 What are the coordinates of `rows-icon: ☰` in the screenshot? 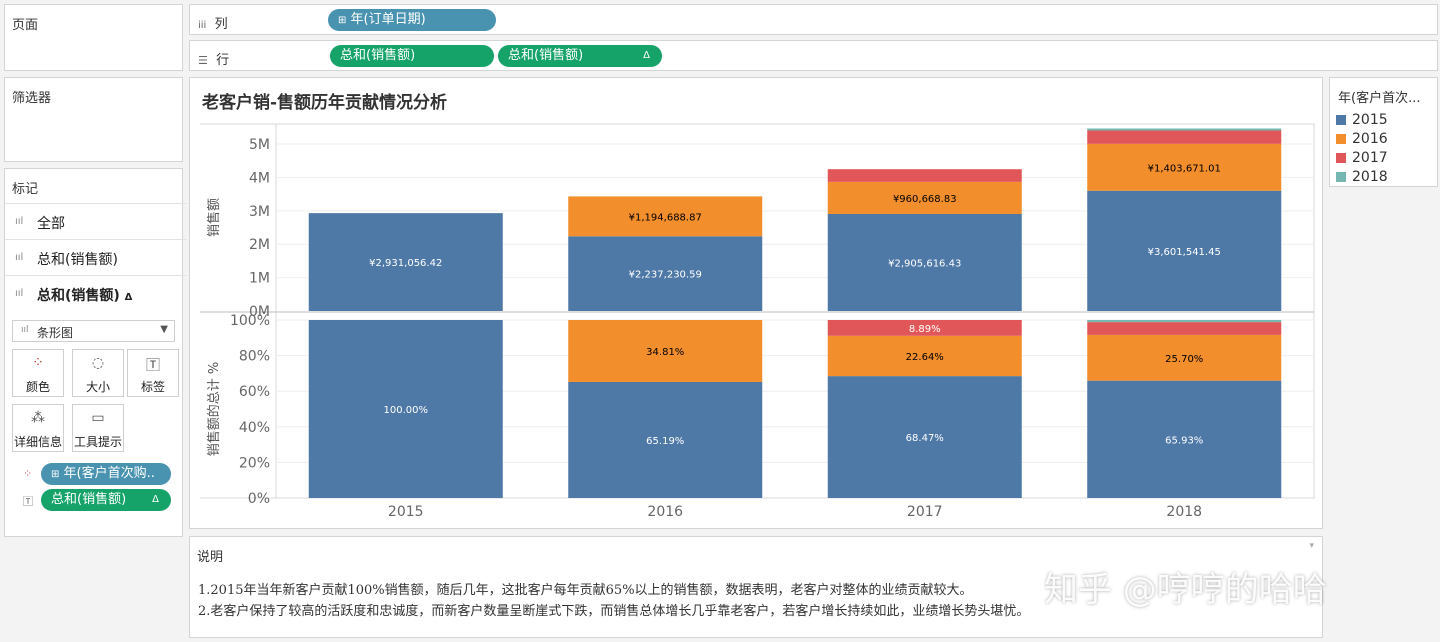 It's located at (203, 60).